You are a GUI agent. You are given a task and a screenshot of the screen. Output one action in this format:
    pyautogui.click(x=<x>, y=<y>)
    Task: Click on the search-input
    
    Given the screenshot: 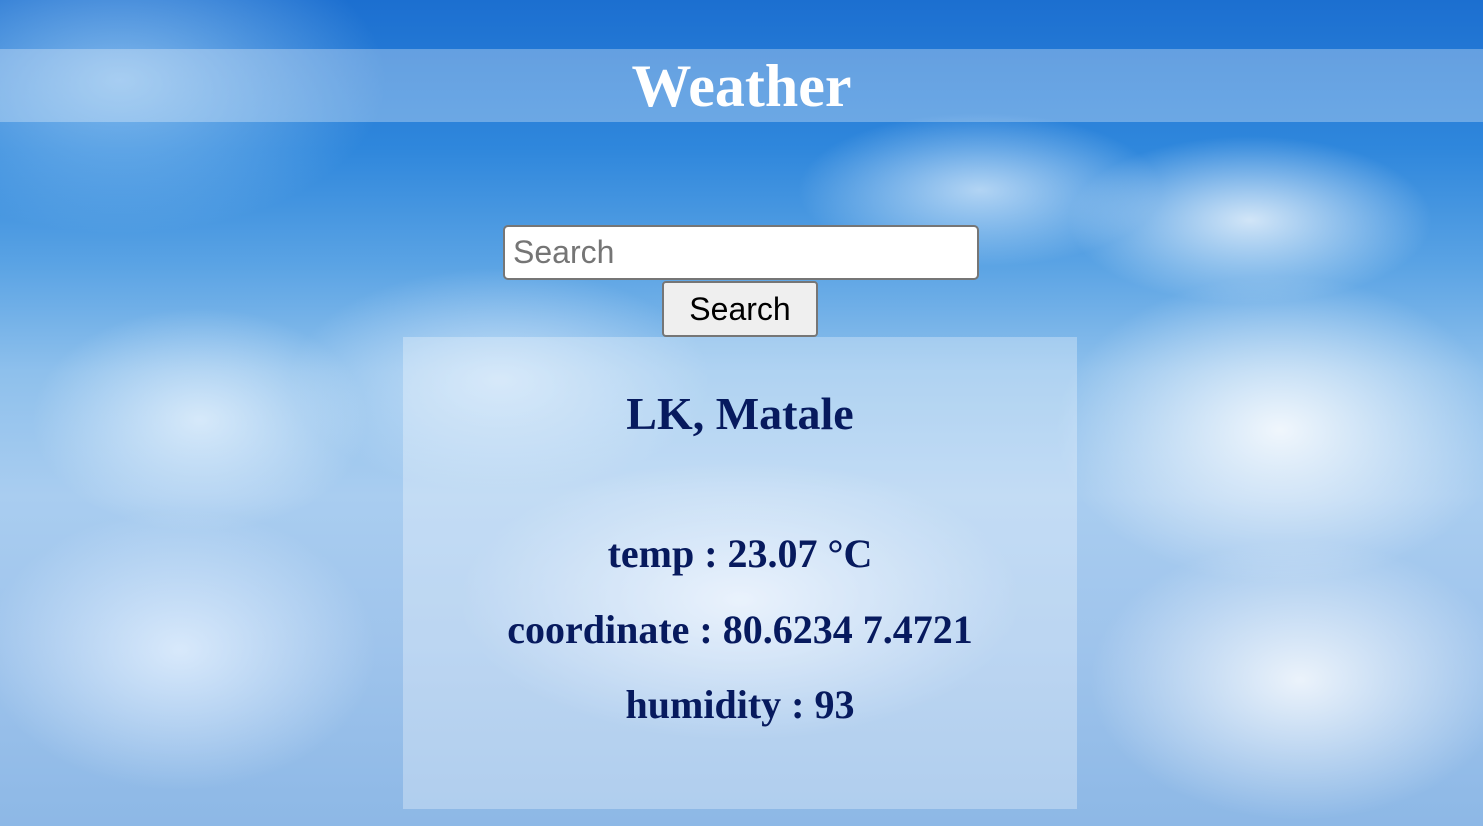 What is the action you would take?
    pyautogui.click(x=741, y=252)
    